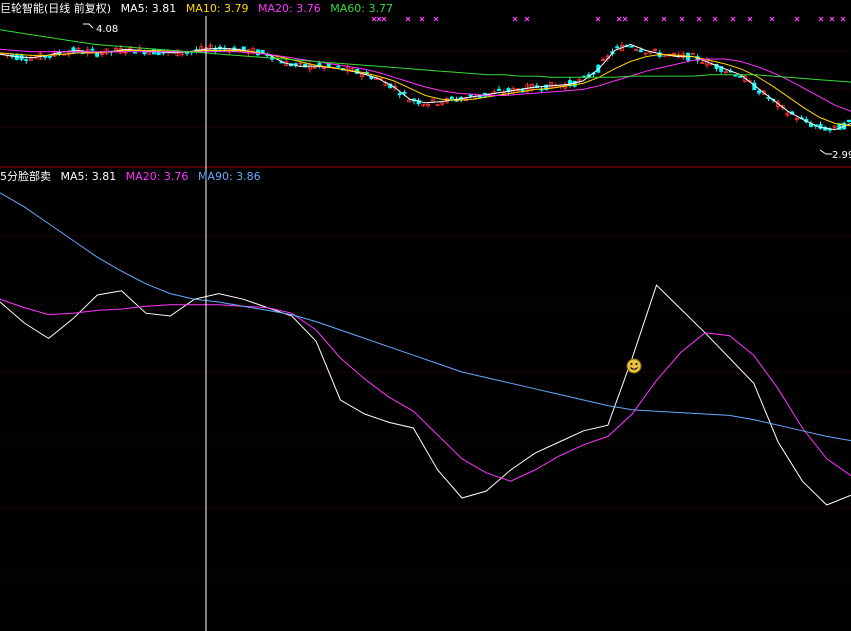  What do you see at coordinates (841, 155) in the screenshot?
I see `low-price-label: 2.99` at bounding box center [841, 155].